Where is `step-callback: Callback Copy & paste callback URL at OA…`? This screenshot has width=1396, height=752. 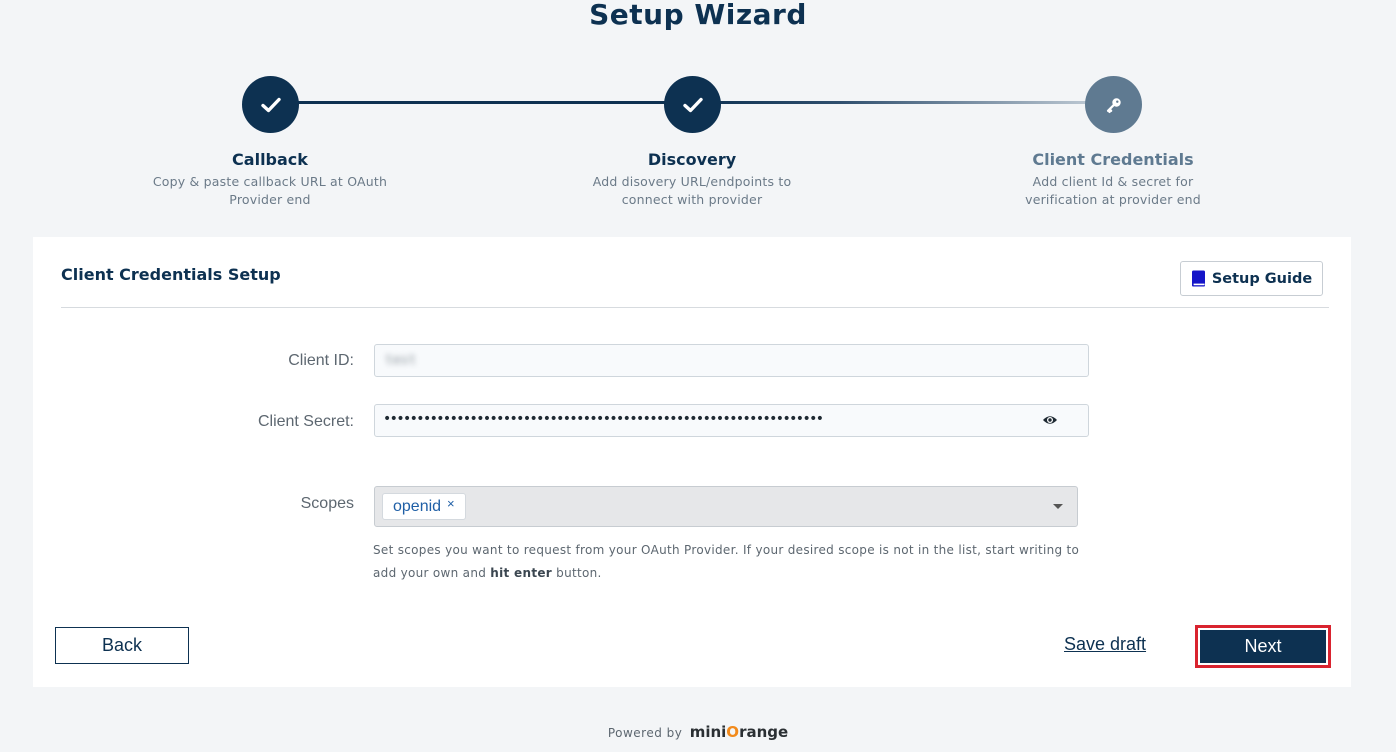
step-callback: Callback Copy & paste callback URL at OA… is located at coordinates (270, 179).